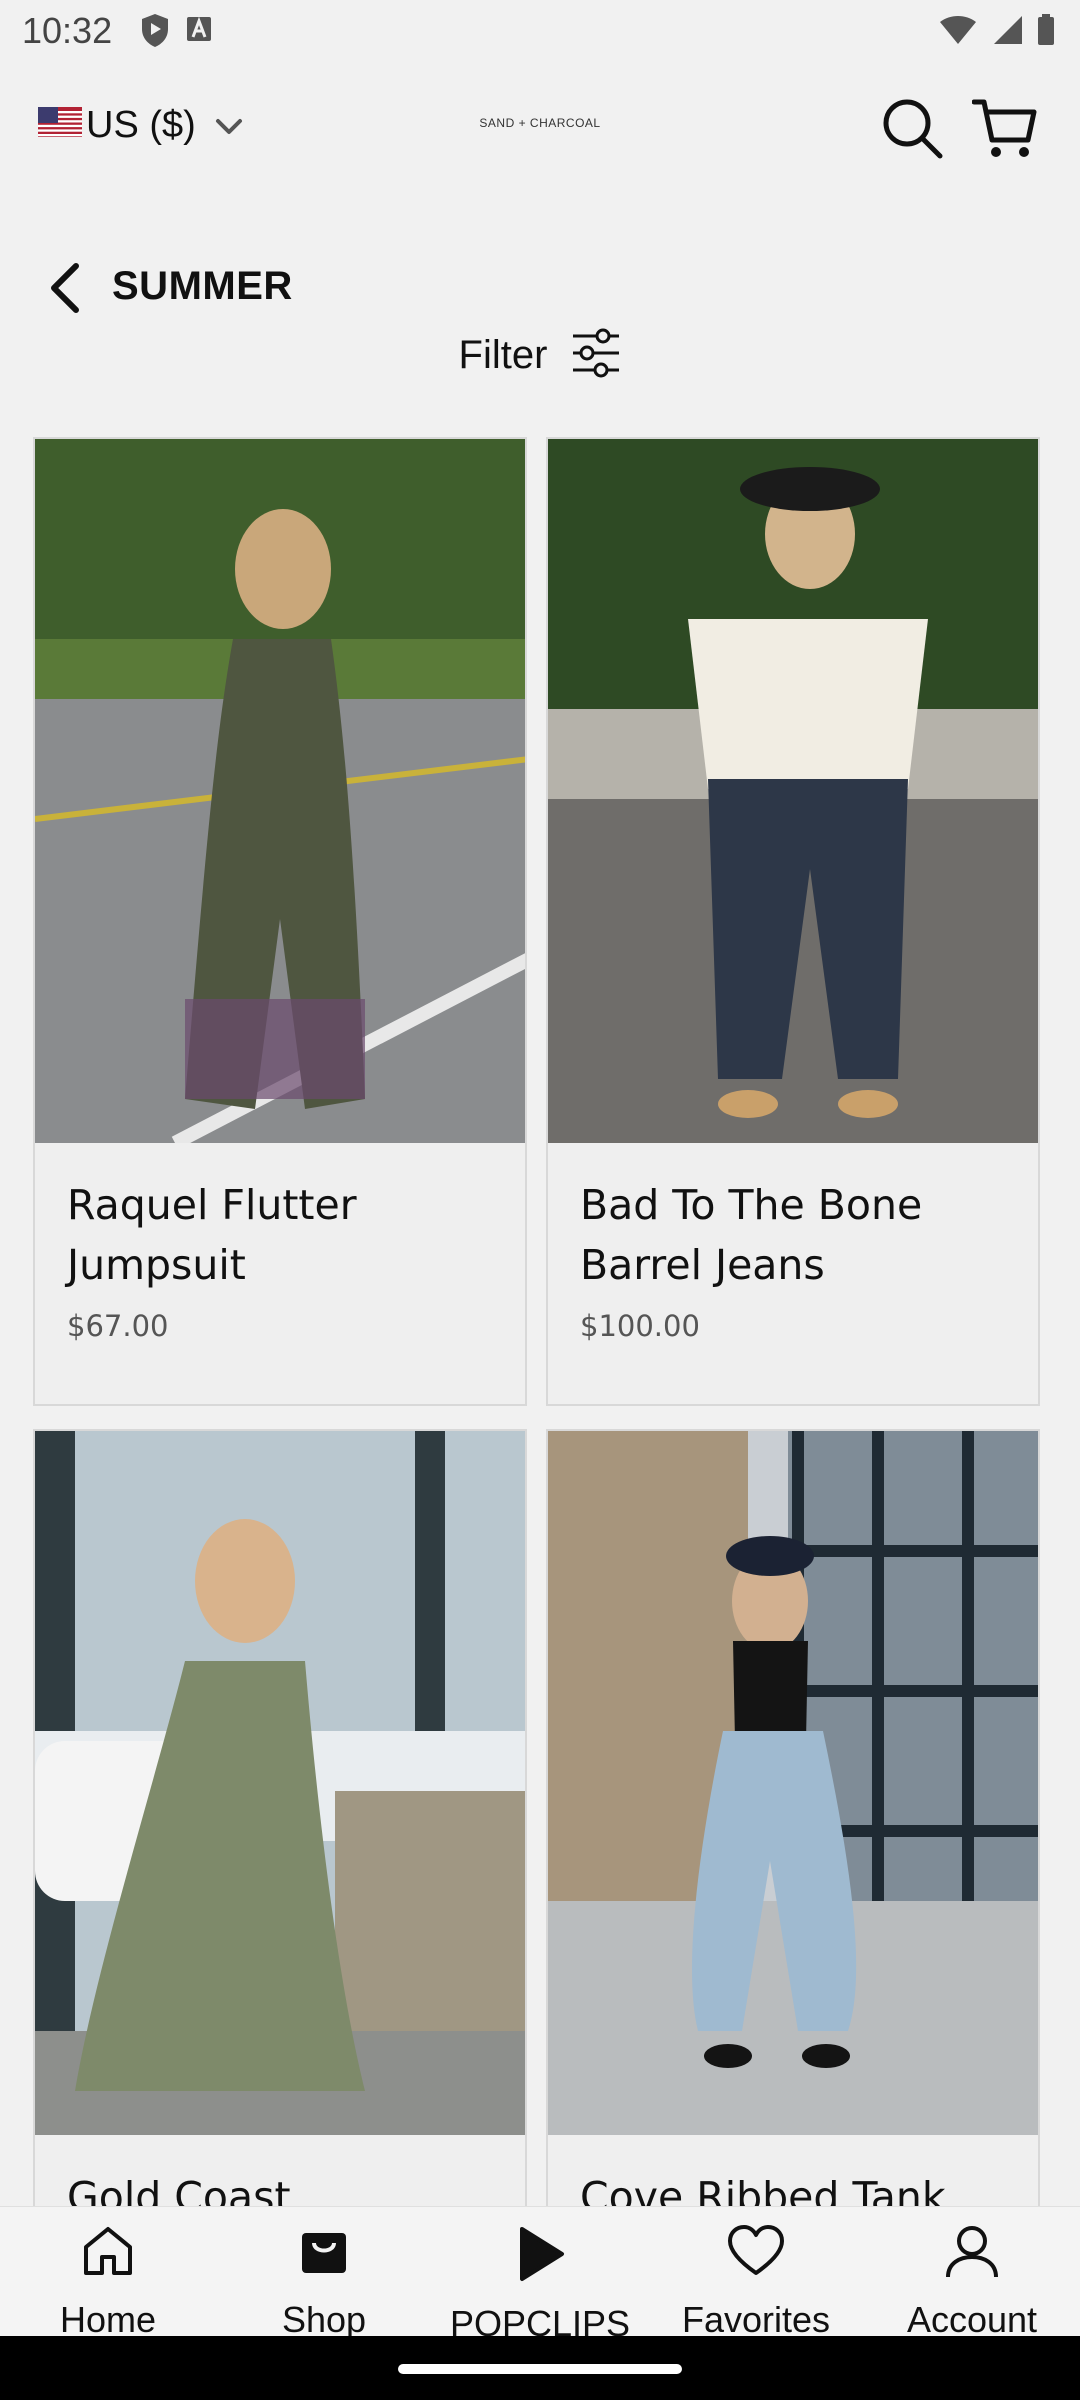 The width and height of the screenshot is (1080, 2400). I want to click on nav-shop-label: Shop, so click(324, 2319).